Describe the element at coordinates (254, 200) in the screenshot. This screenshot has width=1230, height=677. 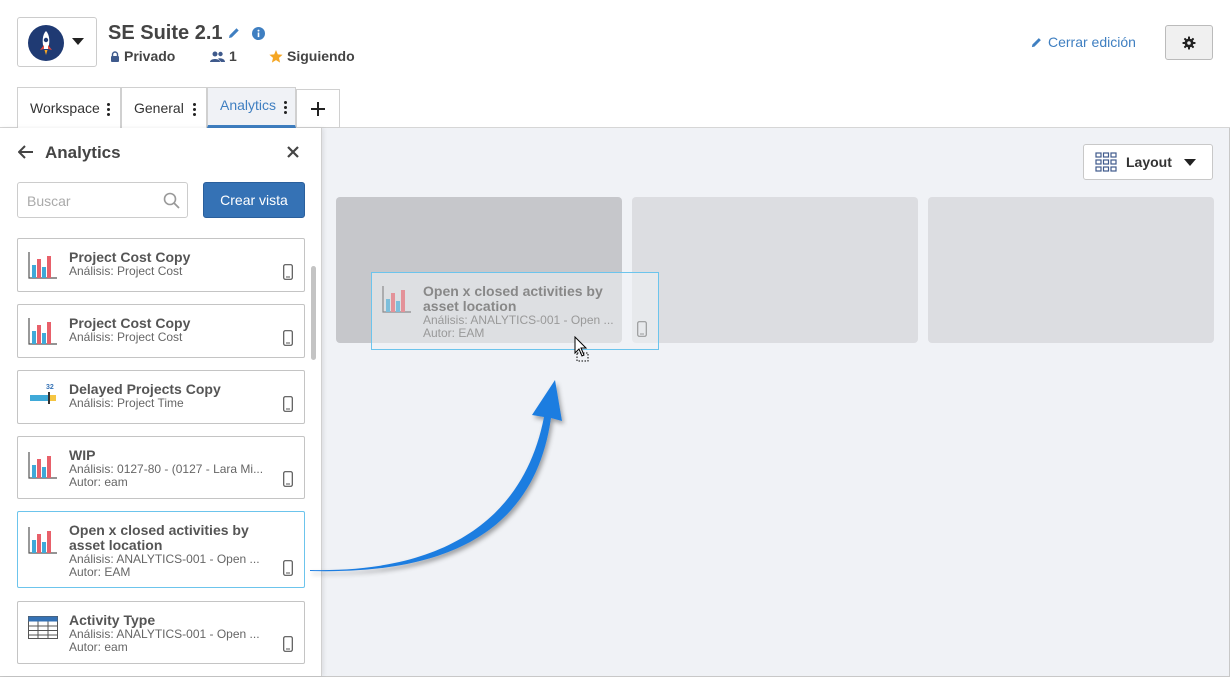
I see `create-view-button: Crear vista` at that location.